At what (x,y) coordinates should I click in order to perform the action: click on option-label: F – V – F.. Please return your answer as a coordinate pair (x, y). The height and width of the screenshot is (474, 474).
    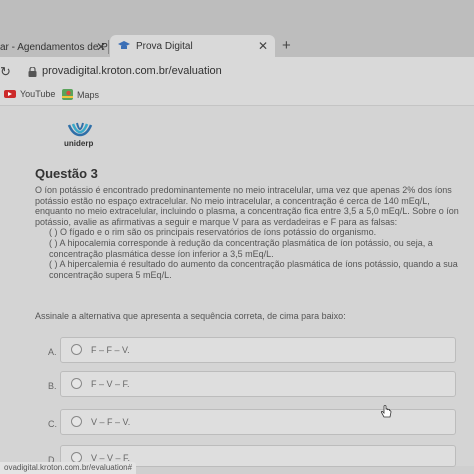
    Looking at the image, I should click on (110, 384).